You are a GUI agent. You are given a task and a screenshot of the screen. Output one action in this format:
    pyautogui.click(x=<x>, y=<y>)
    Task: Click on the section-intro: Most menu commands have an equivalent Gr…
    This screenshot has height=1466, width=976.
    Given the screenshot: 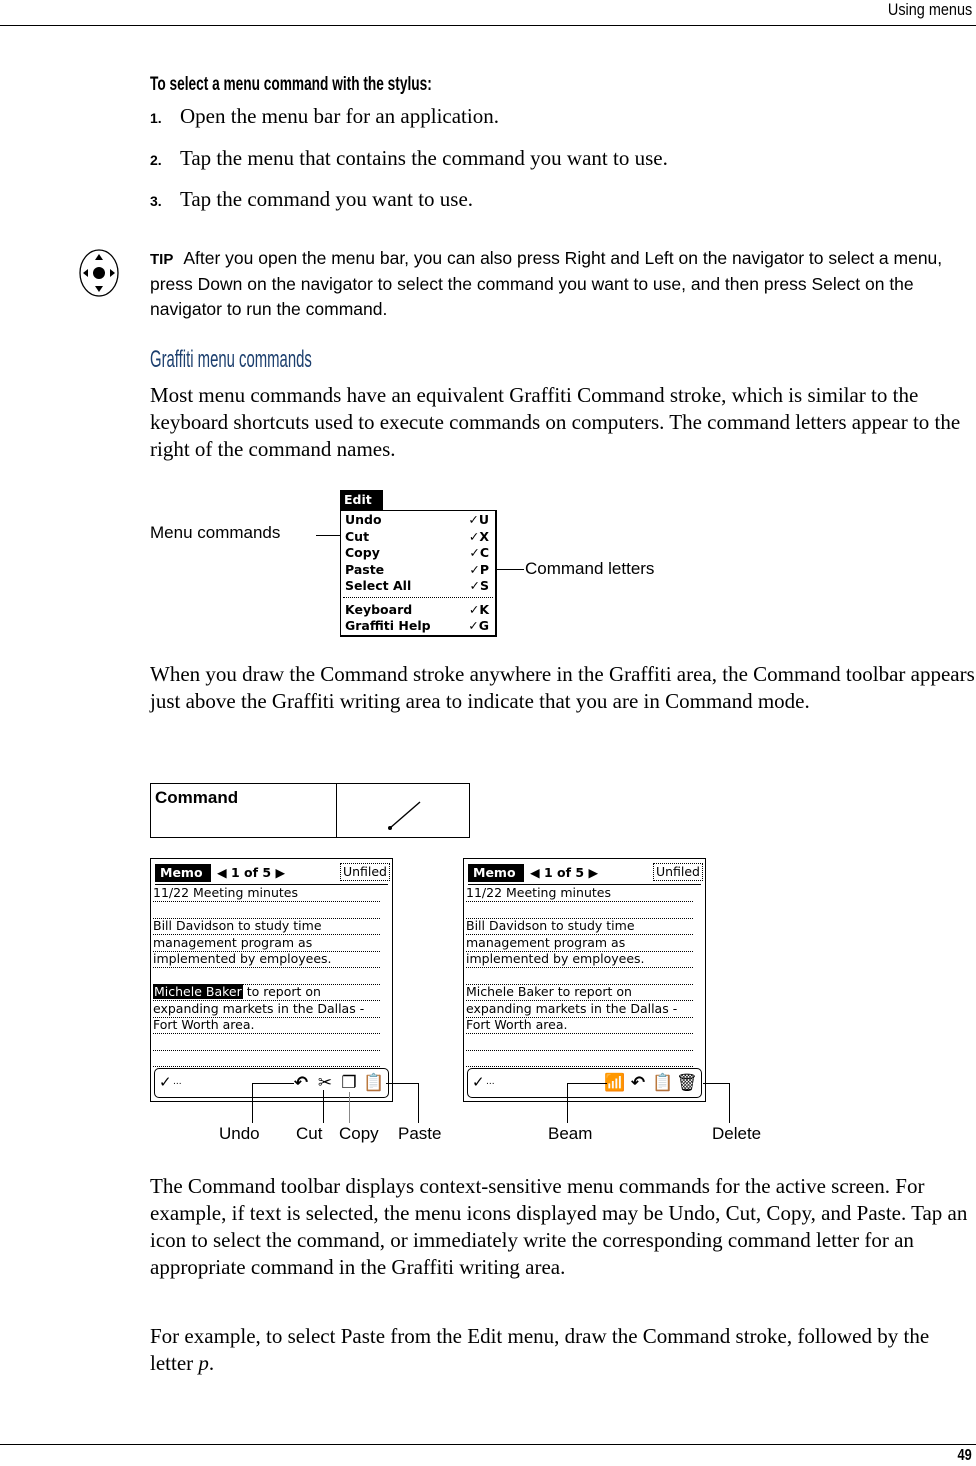 What is the action you would take?
    pyautogui.click(x=555, y=422)
    